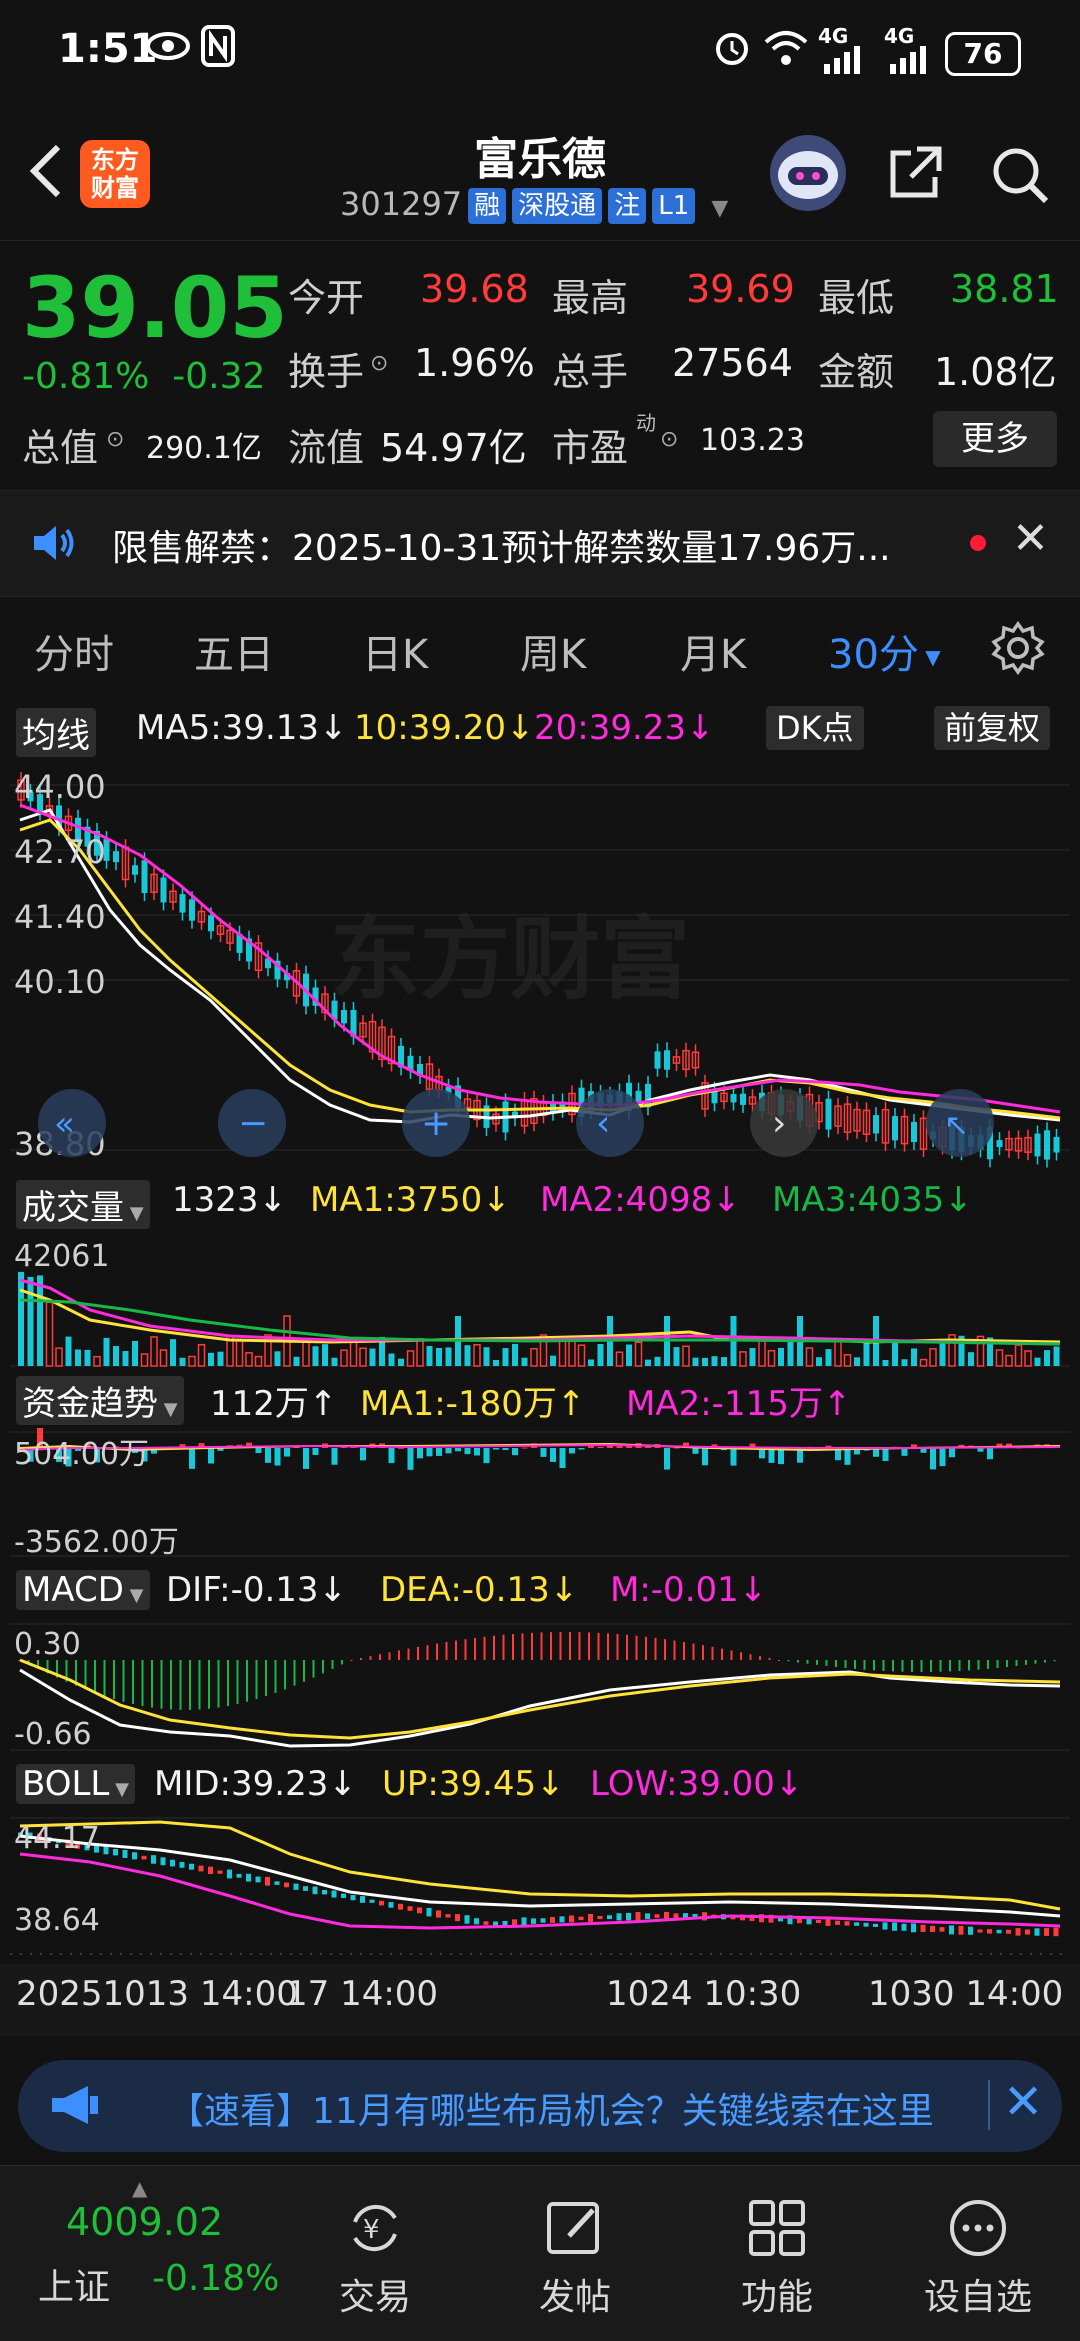  What do you see at coordinates (540, 52) in the screenshot?
I see `status-bar: 1:51 4G 4G 76` at bounding box center [540, 52].